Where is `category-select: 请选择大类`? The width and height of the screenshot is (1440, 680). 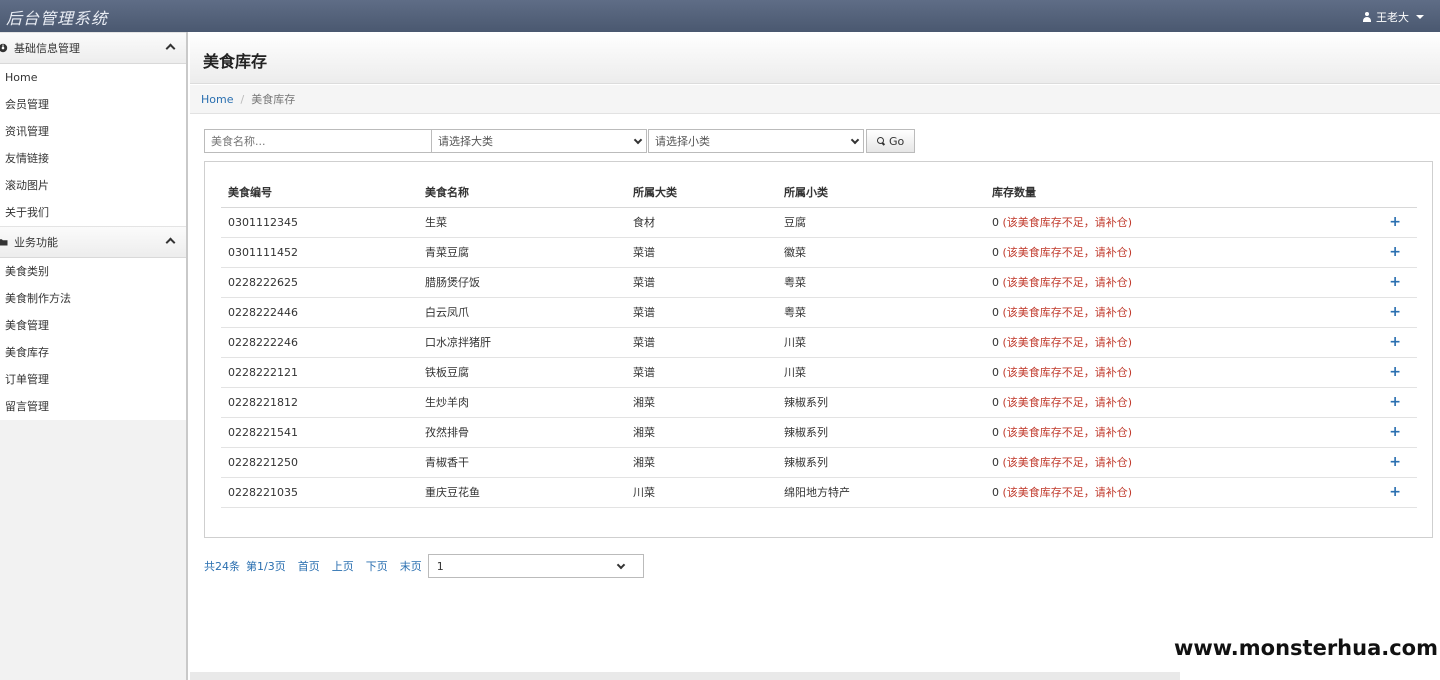 category-select: 请选择大类 is located at coordinates (539, 141).